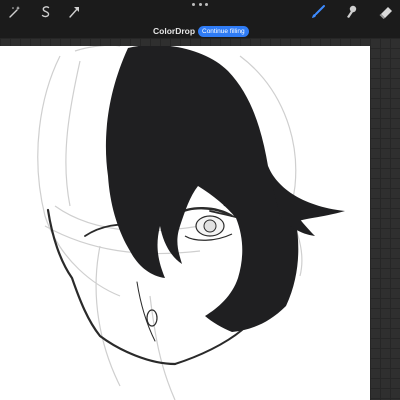 The height and width of the screenshot is (400, 400). Describe the element at coordinates (351, 12) in the screenshot. I see `smudge-icon` at that location.